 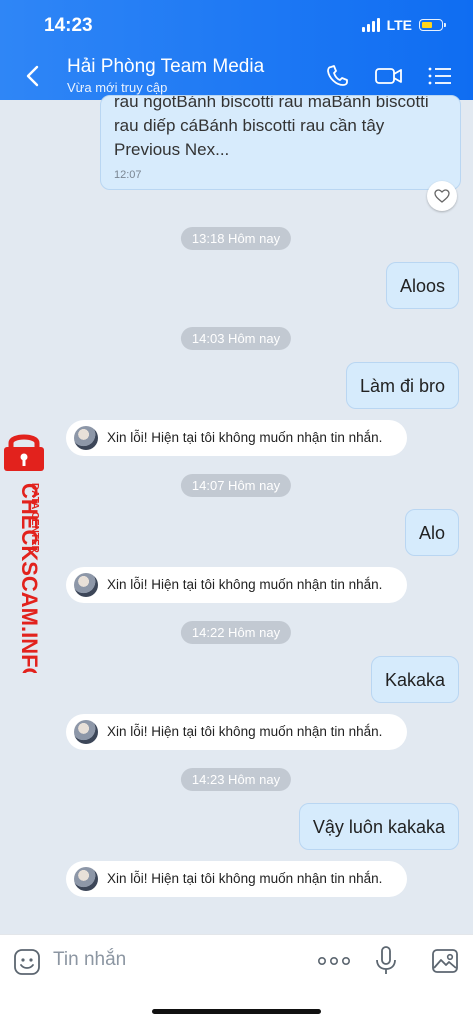 I want to click on outgoing-message: Kakaka, so click(x=414, y=679).